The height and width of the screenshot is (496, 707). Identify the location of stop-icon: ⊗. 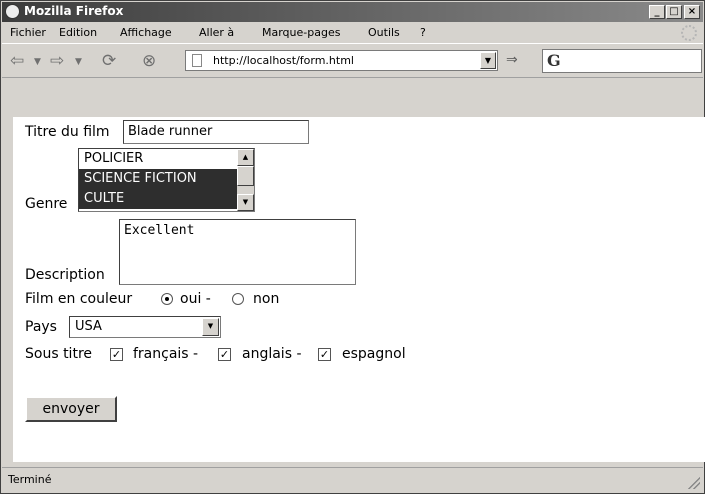
(149, 61).